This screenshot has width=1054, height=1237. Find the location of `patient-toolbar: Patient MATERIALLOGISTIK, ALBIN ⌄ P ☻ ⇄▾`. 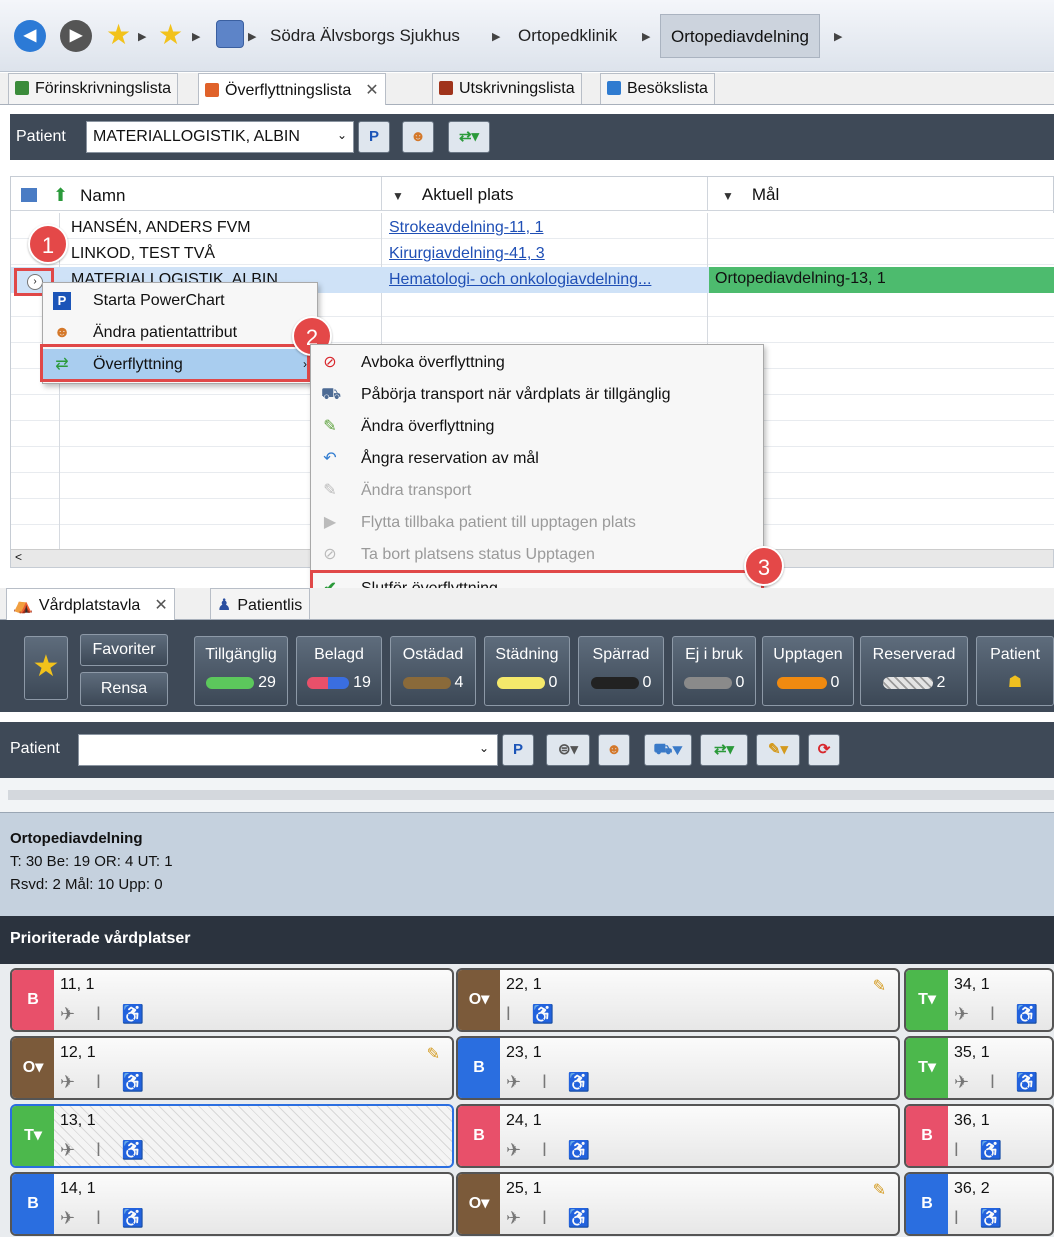

patient-toolbar: Patient MATERIALLOGISTIK, ALBIN ⌄ P ☻ ⇄▾ is located at coordinates (532, 137).